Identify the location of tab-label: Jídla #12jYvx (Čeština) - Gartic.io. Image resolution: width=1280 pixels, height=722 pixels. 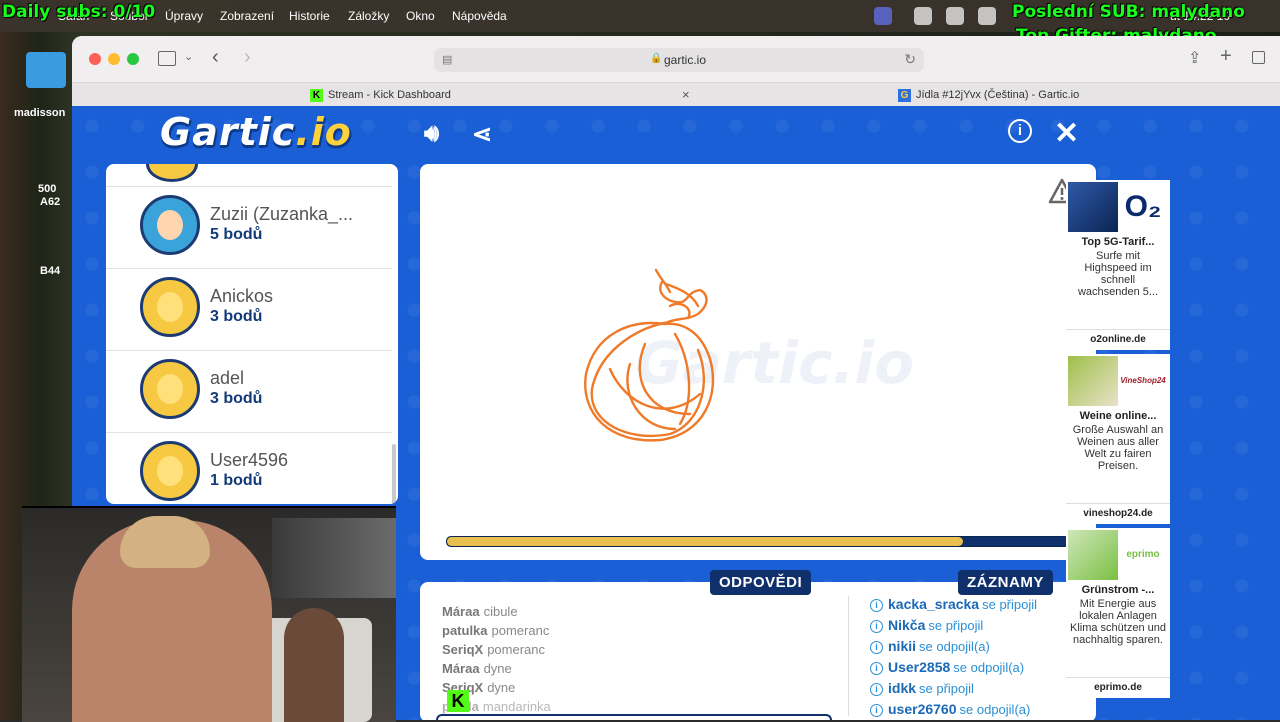
(998, 95).